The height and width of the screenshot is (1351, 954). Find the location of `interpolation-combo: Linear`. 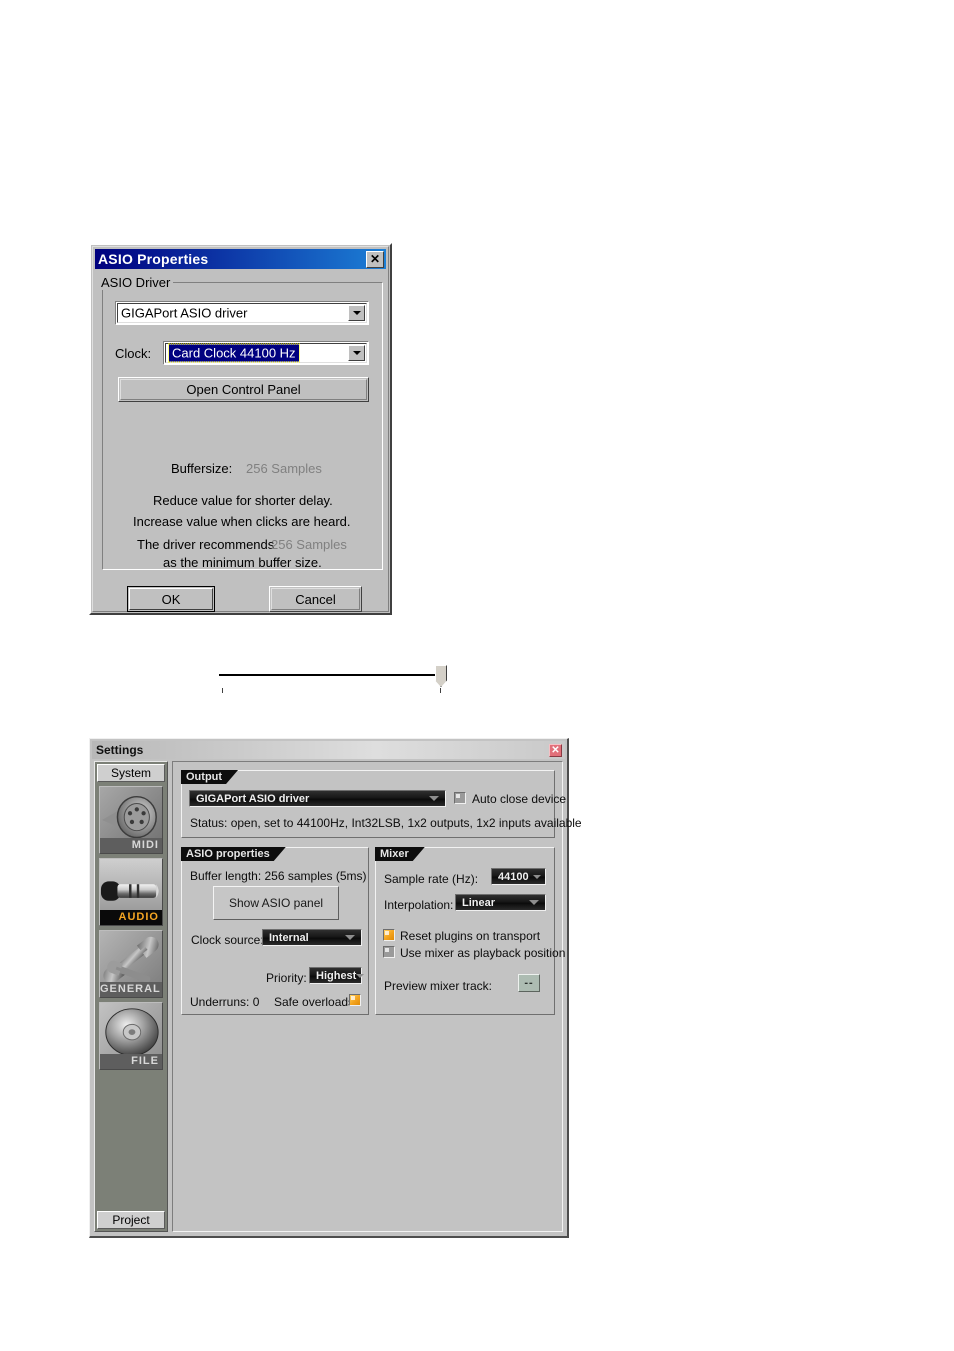

interpolation-combo: Linear is located at coordinates (500, 902).